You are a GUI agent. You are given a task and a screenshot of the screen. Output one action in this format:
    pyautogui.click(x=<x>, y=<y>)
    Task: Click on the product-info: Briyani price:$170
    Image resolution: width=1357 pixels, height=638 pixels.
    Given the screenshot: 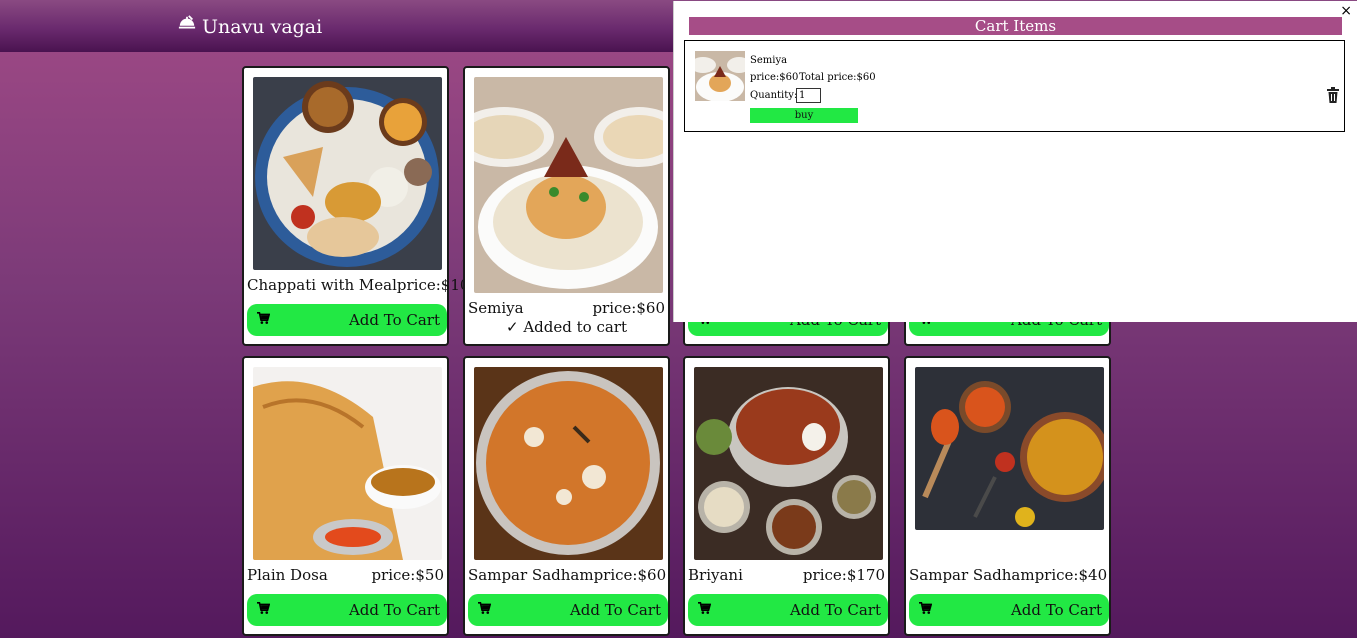 What is the action you would take?
    pyautogui.click(x=786, y=575)
    